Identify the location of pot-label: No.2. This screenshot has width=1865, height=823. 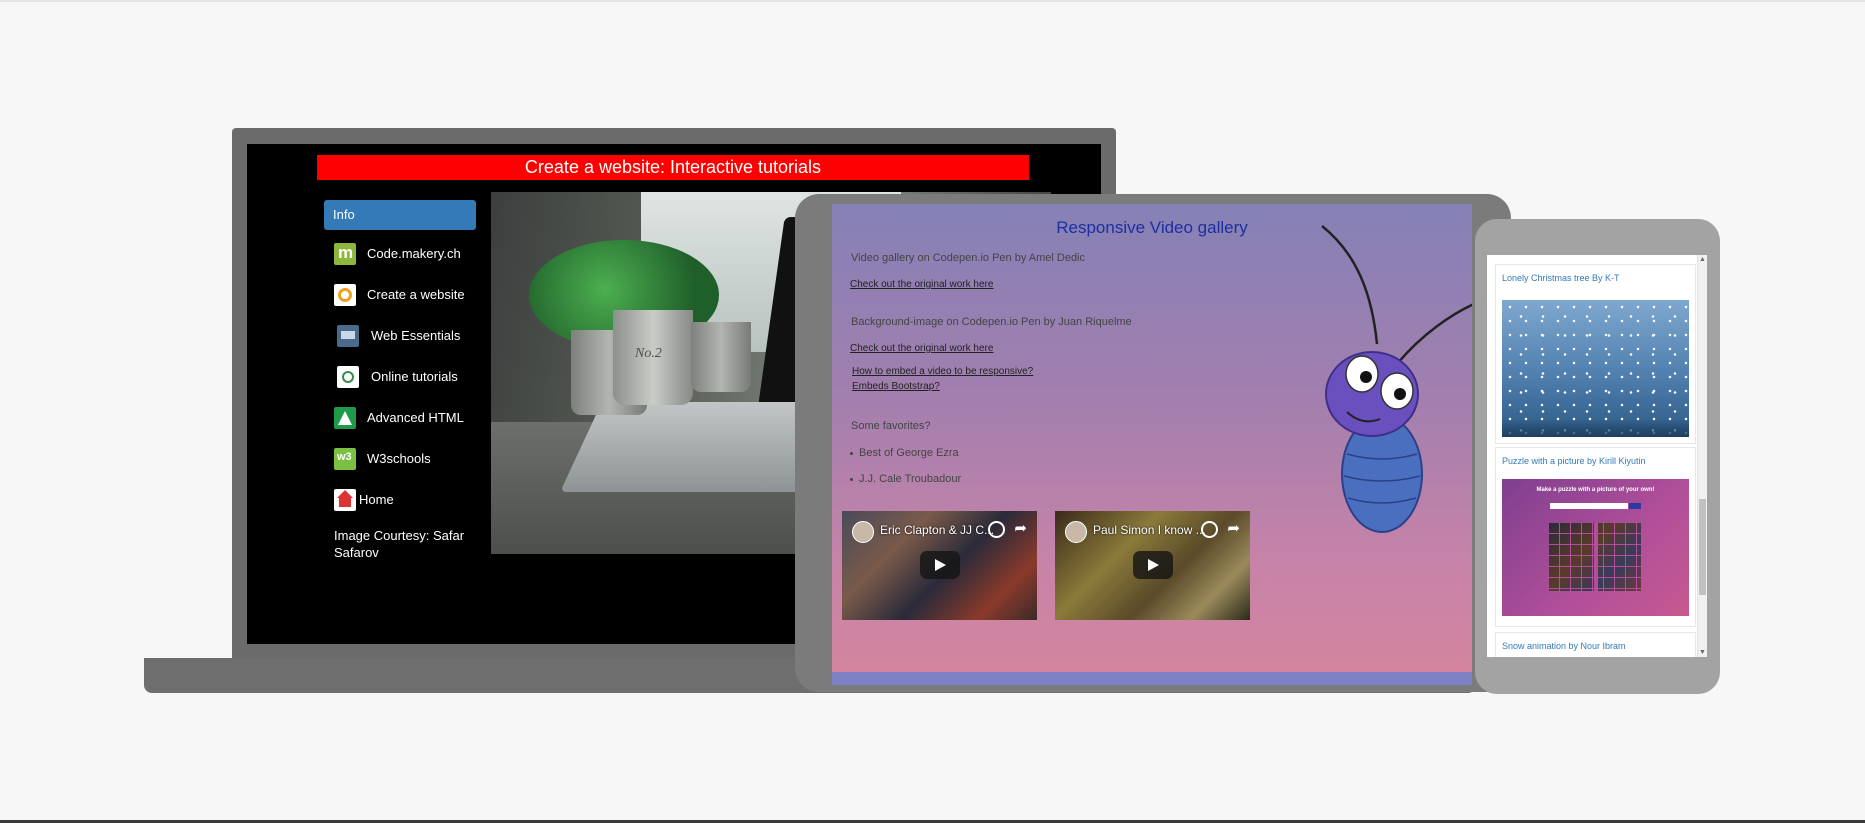
(648, 353).